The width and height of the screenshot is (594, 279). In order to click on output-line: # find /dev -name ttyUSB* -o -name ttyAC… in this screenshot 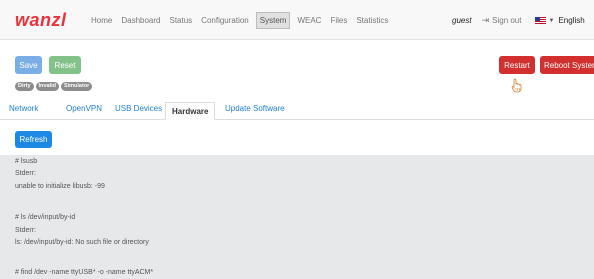, I will do `click(84, 272)`.